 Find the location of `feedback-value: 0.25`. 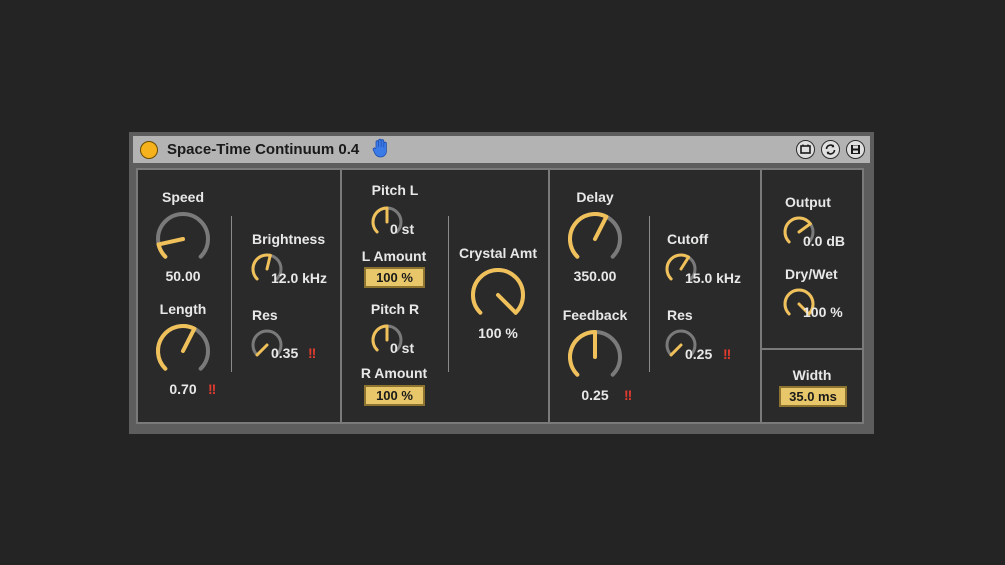

feedback-value: 0.25 is located at coordinates (594, 395).